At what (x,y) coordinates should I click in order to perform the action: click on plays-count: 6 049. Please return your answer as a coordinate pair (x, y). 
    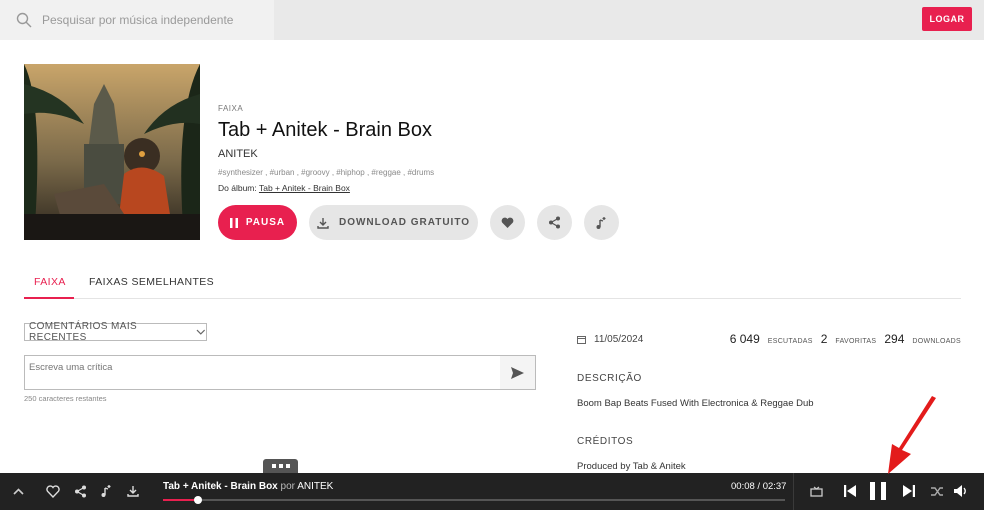
    Looking at the image, I should click on (744, 339).